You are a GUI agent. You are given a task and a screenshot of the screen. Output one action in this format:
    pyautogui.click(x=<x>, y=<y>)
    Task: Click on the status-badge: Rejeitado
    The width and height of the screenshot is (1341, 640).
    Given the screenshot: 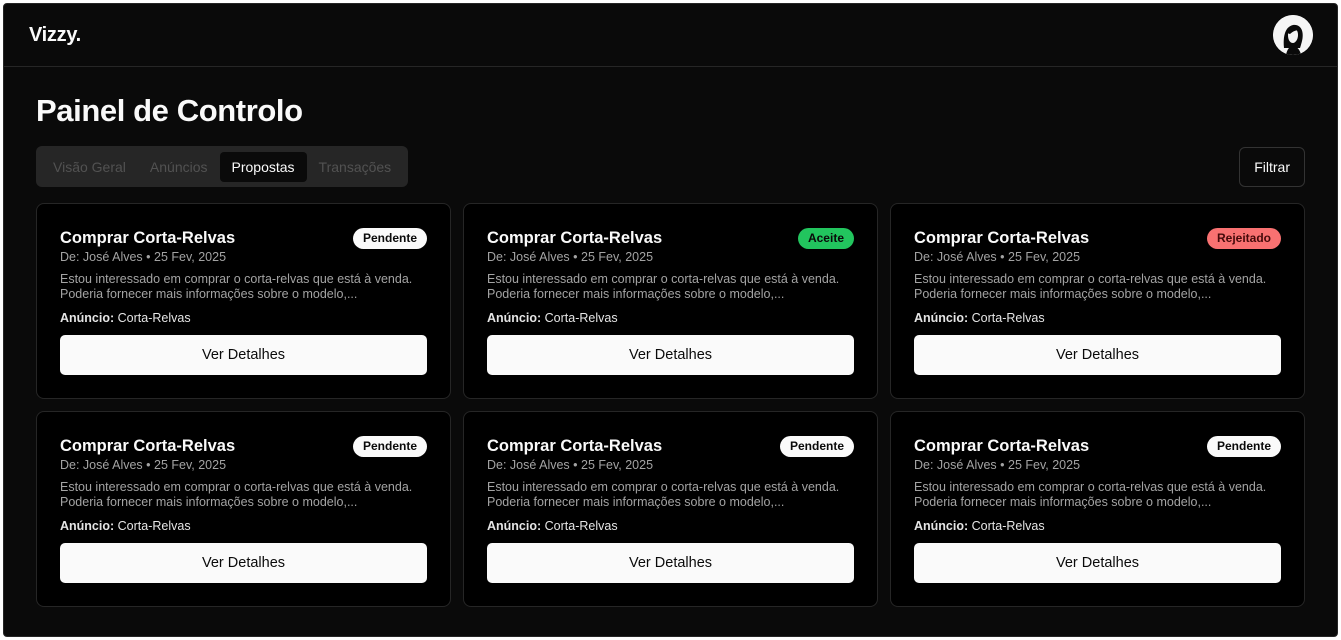 What is the action you would take?
    pyautogui.click(x=1243, y=238)
    